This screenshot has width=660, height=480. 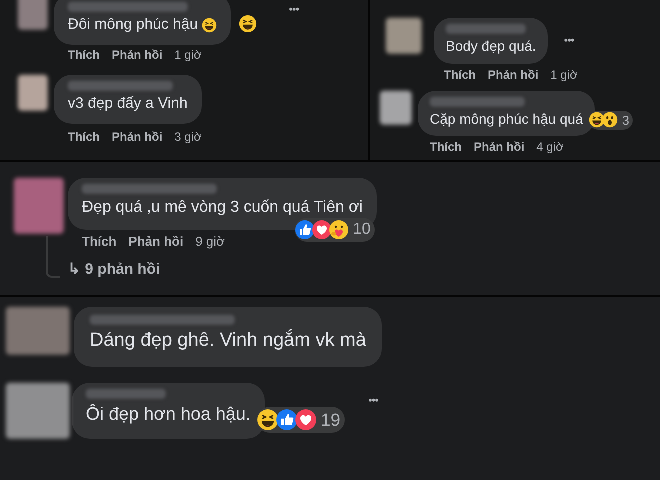 What do you see at coordinates (168, 414) in the screenshot?
I see `comment-text: Ôi đẹp hơn hoa hậu.` at bounding box center [168, 414].